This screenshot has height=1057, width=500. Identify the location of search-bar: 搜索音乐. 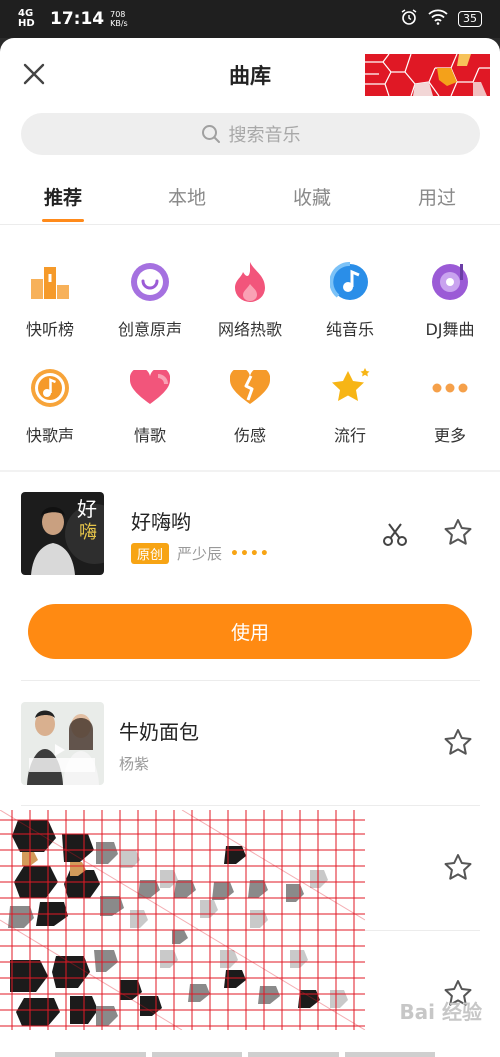
(250, 134).